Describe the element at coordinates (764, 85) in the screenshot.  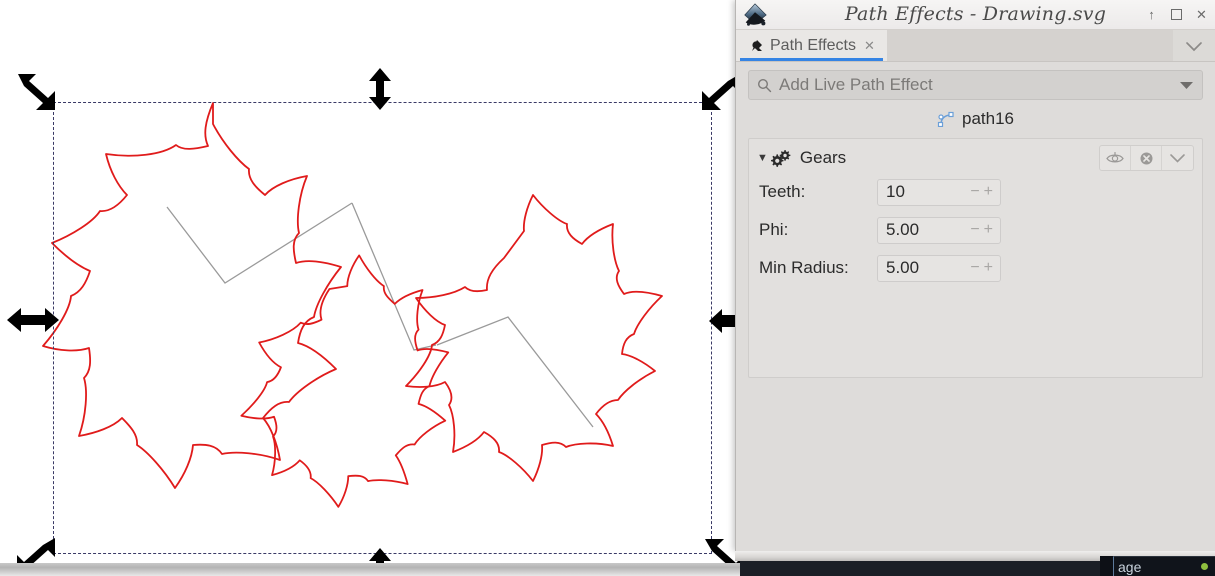
I see `search-icon` at that location.